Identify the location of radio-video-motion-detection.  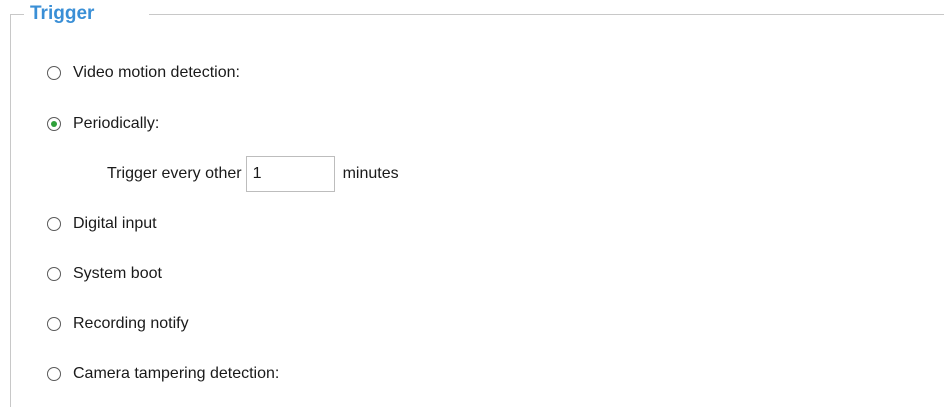
(54, 73).